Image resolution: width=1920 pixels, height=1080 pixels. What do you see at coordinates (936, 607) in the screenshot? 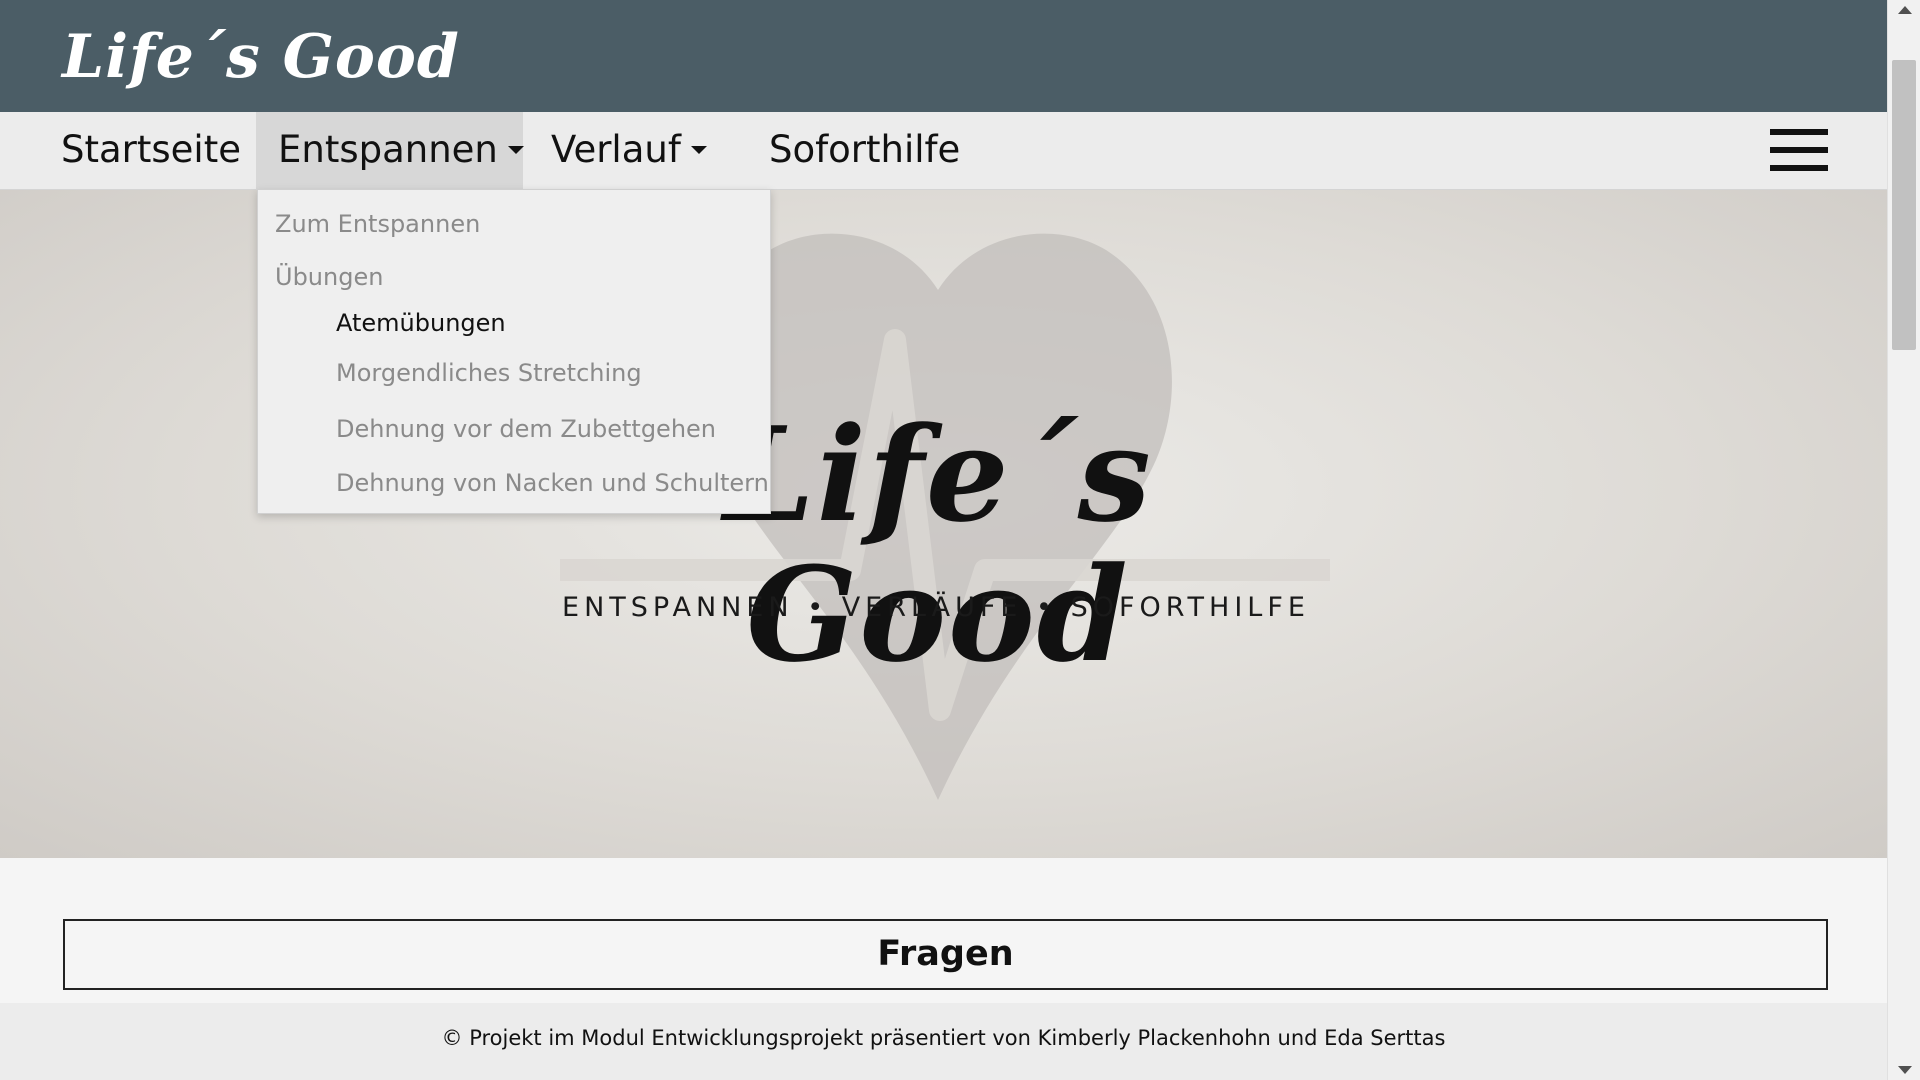
I see `hero-tagline: ENTSPANNEN • VERLÄUFE • SOFORTHILFE` at bounding box center [936, 607].